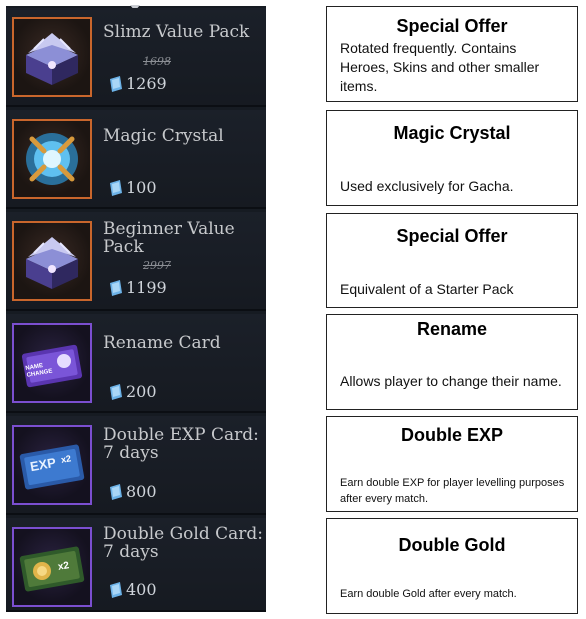  I want to click on magic-crystal-icon, so click(52, 159).